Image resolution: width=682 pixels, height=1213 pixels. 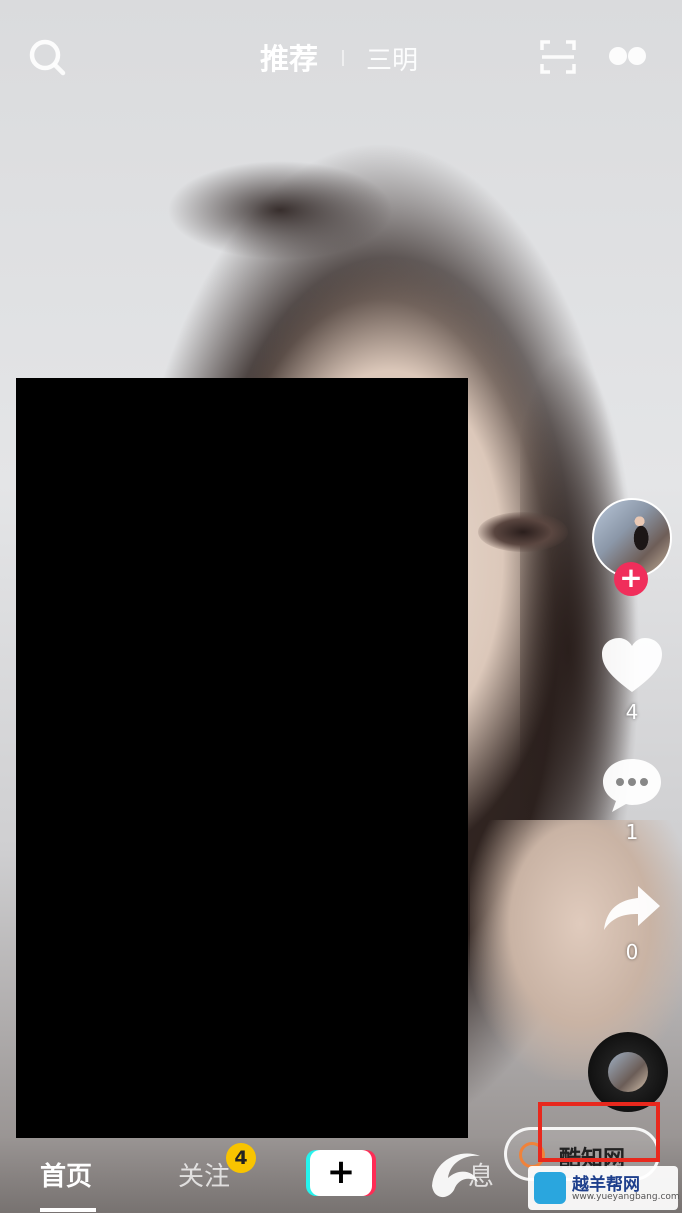 What do you see at coordinates (632, 547) in the screenshot?
I see `creator-avatar: +` at bounding box center [632, 547].